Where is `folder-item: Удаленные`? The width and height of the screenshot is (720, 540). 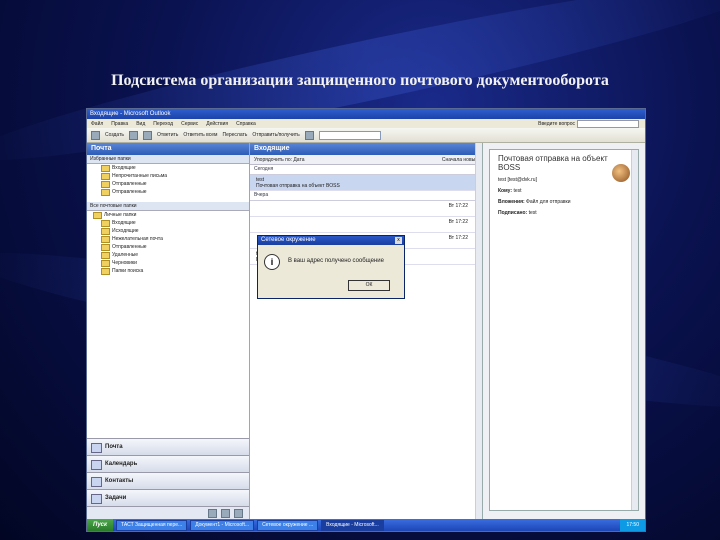 folder-item: Удаленные is located at coordinates (168, 255).